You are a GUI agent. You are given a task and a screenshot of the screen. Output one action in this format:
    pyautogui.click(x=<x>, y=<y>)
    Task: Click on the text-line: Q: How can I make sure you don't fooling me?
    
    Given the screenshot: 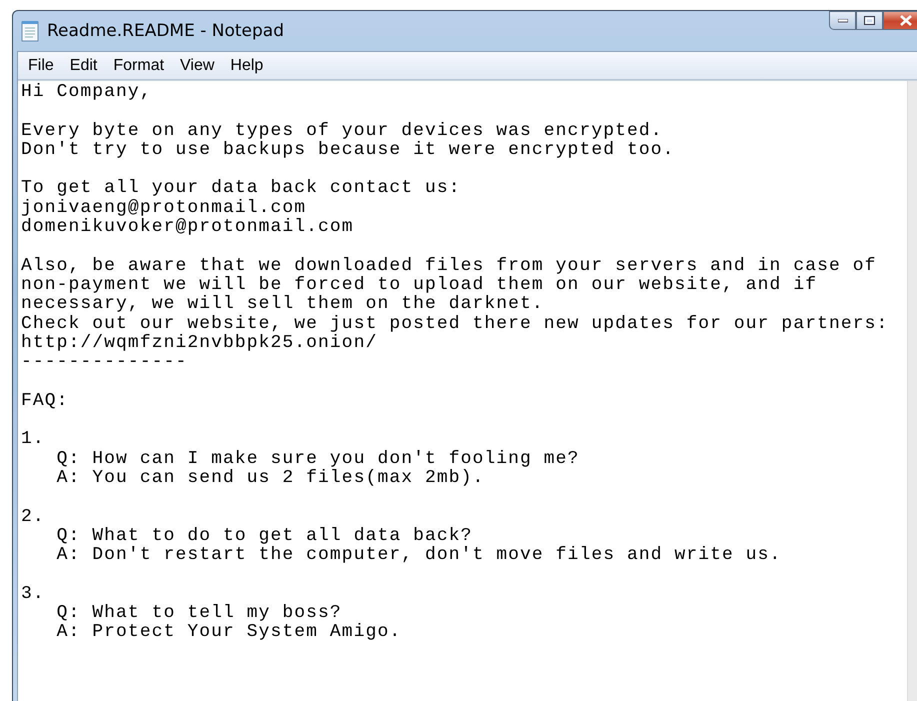 What is the action you would take?
    pyautogui.click(x=318, y=459)
    